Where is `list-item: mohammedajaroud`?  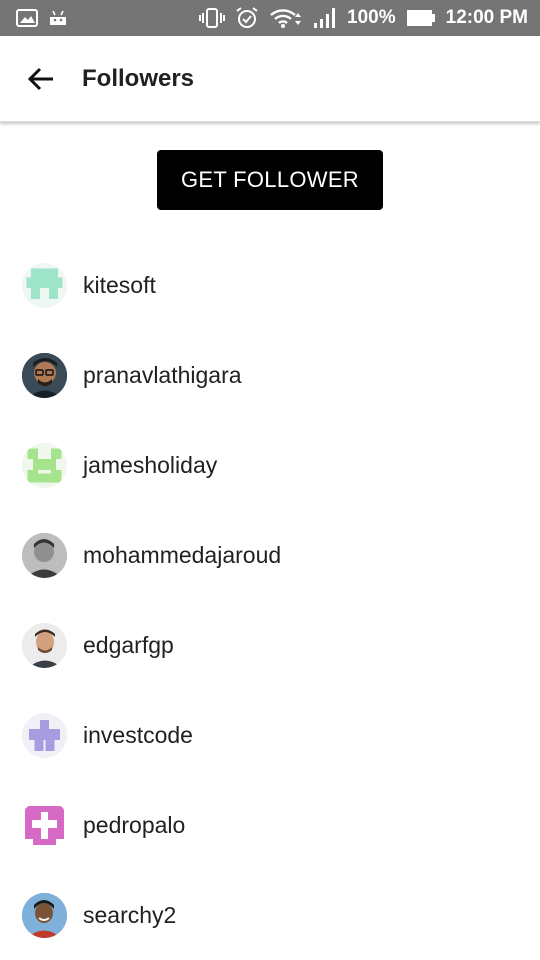
list-item: mohammedajaroud is located at coordinates (270, 555).